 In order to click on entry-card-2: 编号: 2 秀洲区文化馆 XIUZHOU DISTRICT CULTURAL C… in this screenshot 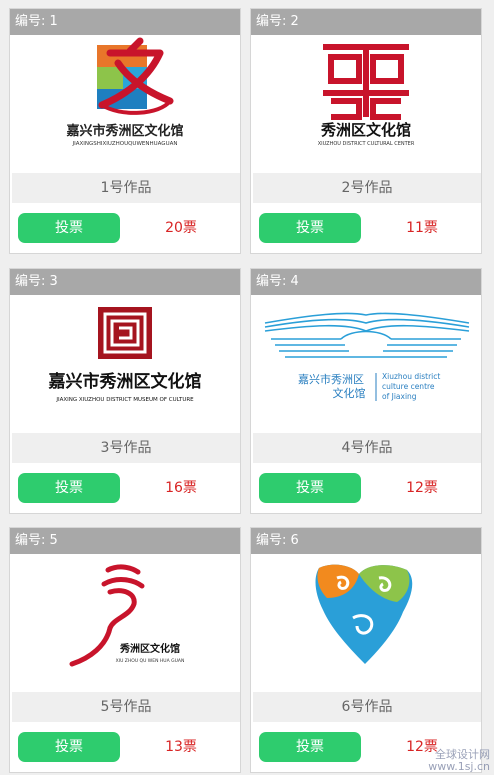, I will do `click(366, 131)`.